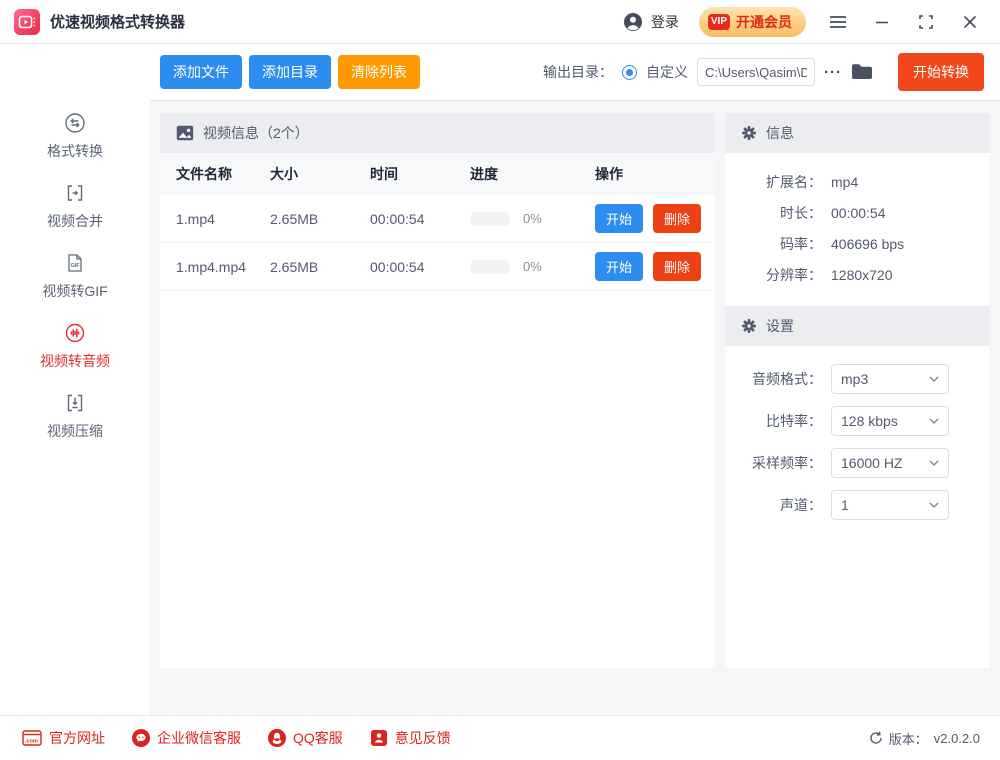 The height and width of the screenshot is (760, 1000). Describe the element at coordinates (379, 72) in the screenshot. I see `clear-list-button: 清除列表` at that location.